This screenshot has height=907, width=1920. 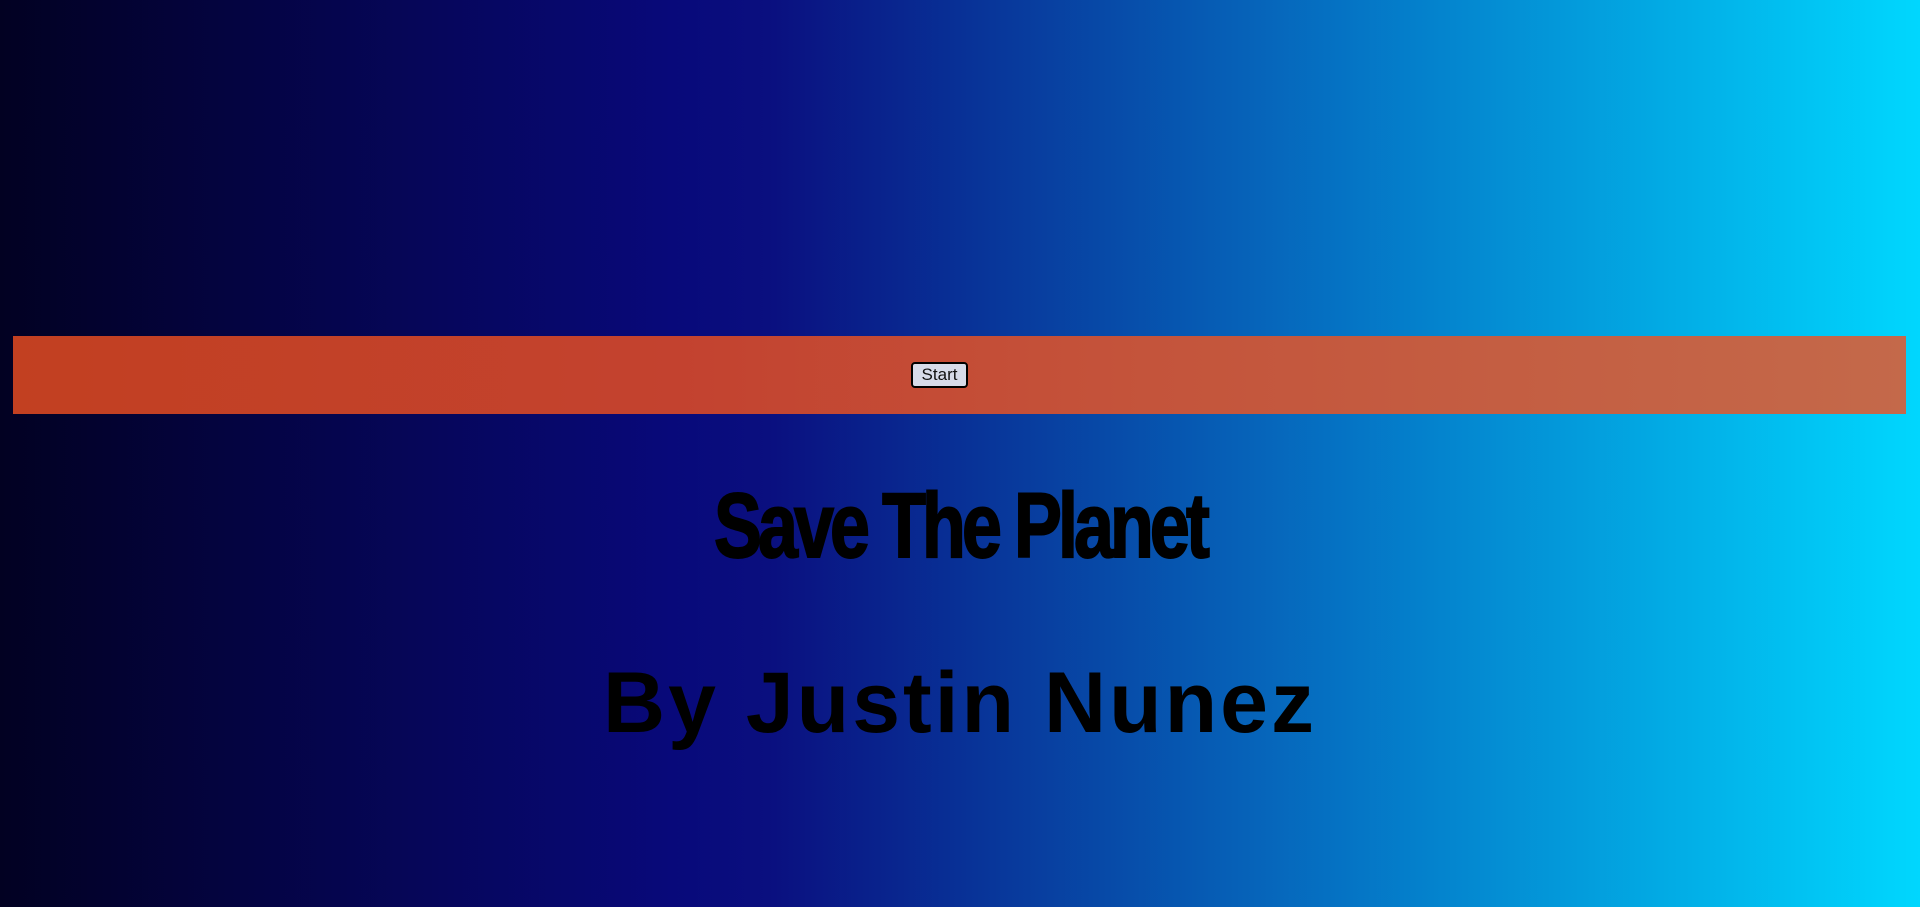 I want to click on start-menu-bar: Start, so click(x=959, y=375).